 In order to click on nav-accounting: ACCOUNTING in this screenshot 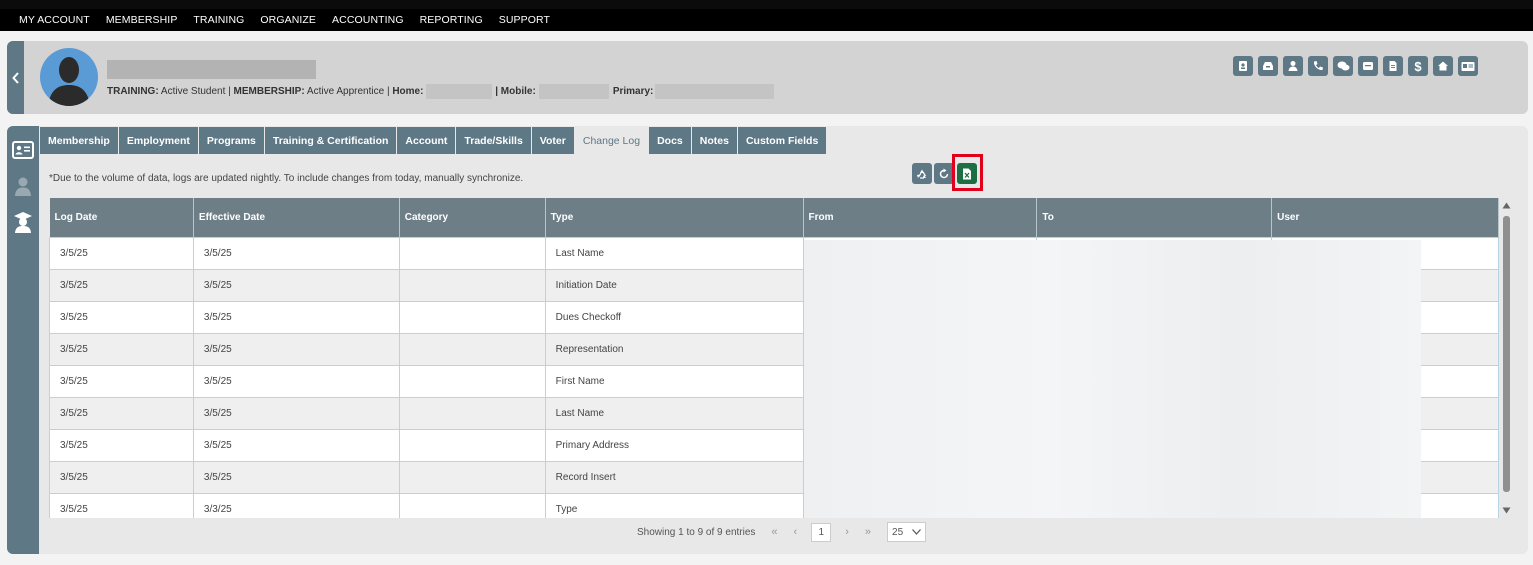, I will do `click(368, 20)`.